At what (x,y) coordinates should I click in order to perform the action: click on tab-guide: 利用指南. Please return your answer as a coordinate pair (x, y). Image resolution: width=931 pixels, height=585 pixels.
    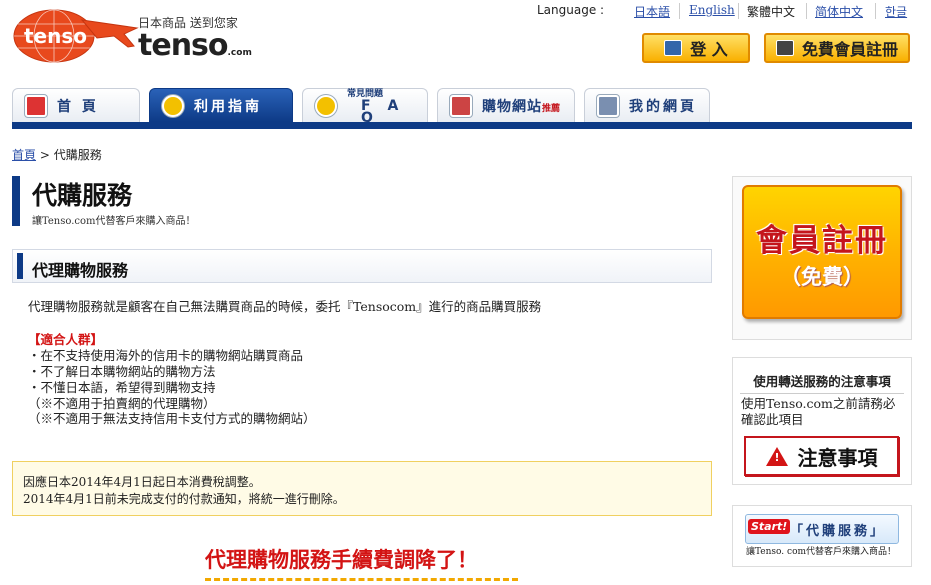
    Looking at the image, I should click on (221, 105).